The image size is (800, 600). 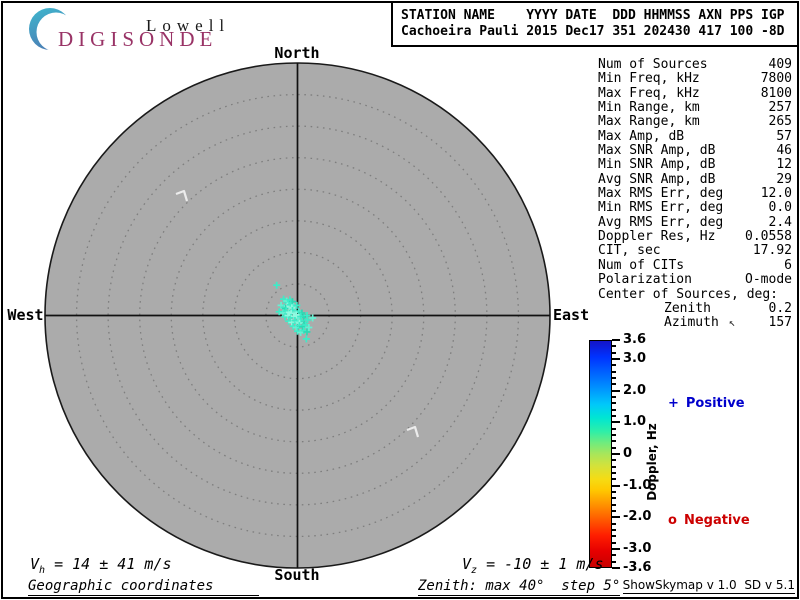 What do you see at coordinates (637, 517) in the screenshot?
I see `colorbar-tick-label: -2.0` at bounding box center [637, 517].